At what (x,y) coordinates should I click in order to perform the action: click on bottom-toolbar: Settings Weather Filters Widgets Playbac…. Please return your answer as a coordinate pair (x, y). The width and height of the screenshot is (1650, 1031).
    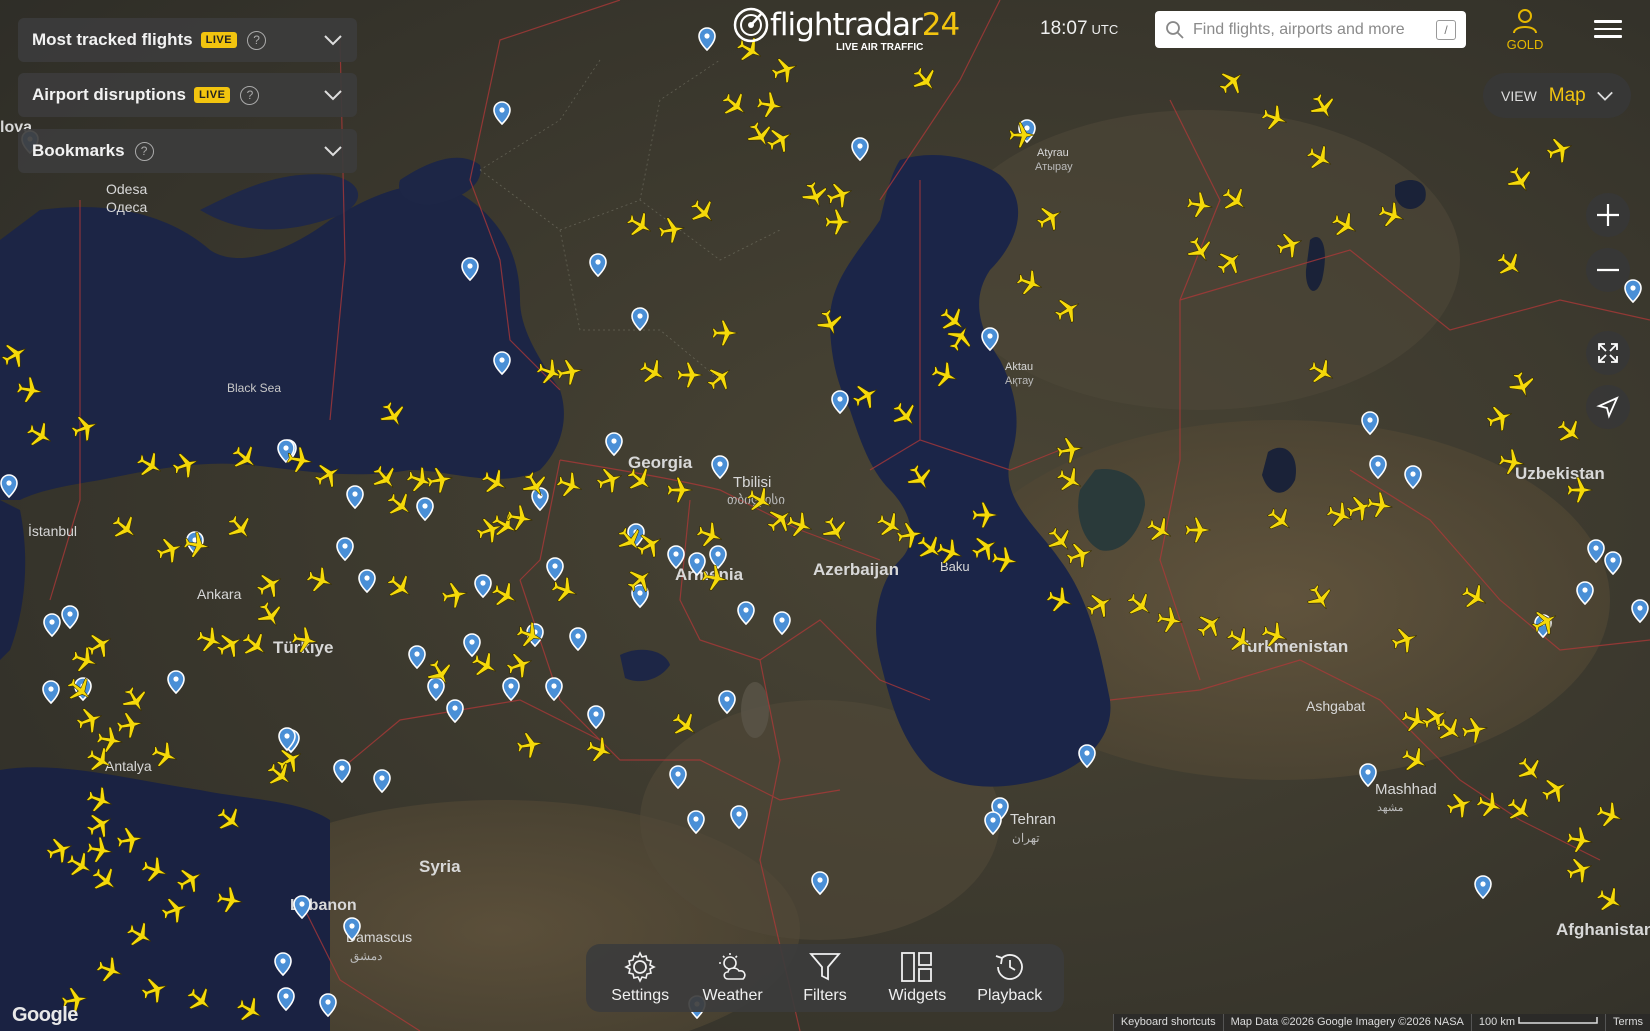
    Looking at the image, I should click on (825, 978).